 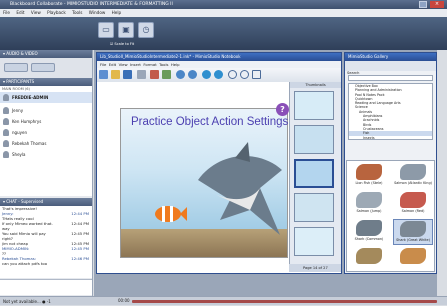 I want to click on menu-help: Help, so click(x=117, y=12).